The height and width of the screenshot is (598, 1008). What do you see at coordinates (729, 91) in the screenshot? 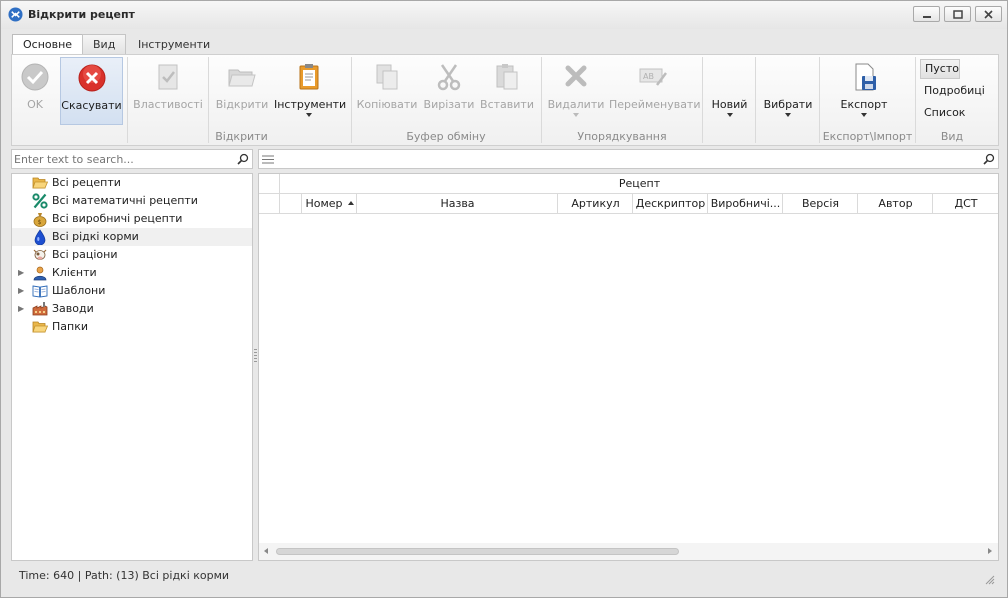
I see `new-button: Новий` at bounding box center [729, 91].